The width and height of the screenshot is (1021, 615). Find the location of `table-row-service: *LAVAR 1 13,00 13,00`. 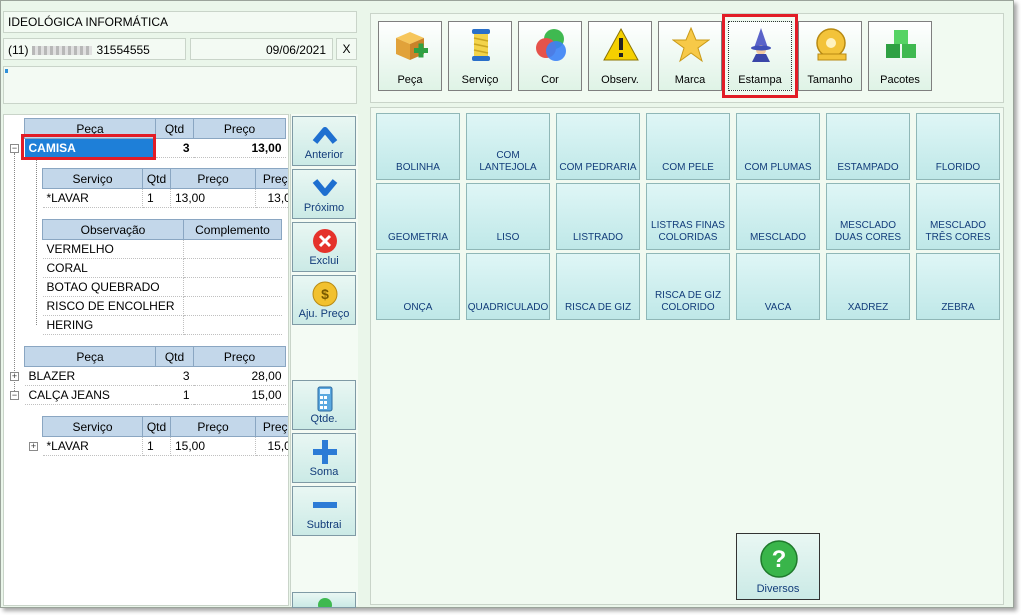

table-row-service: *LAVAR 1 13,00 13,00 is located at coordinates (165, 198).